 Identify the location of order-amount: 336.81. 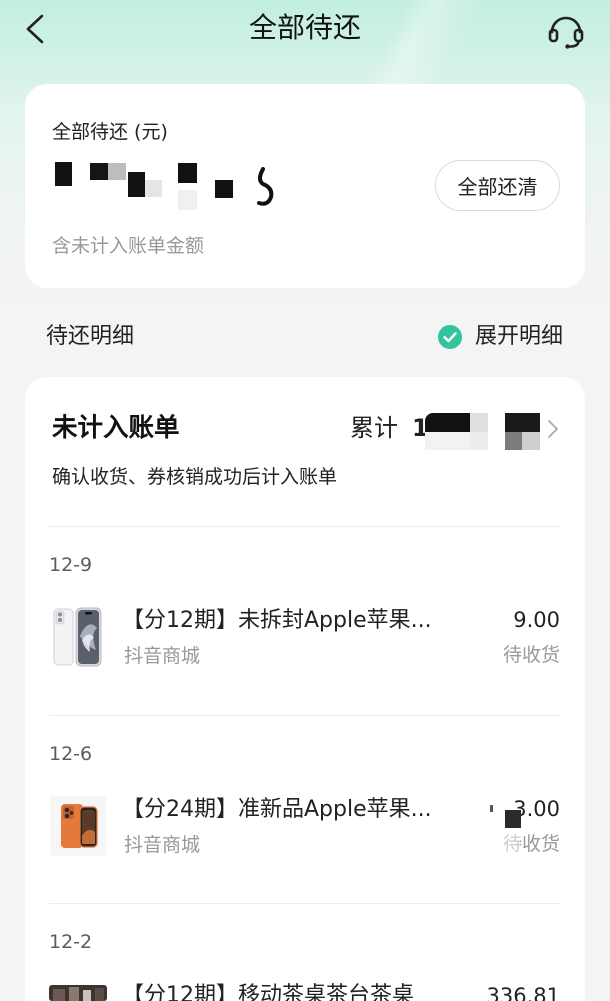
(523, 992).